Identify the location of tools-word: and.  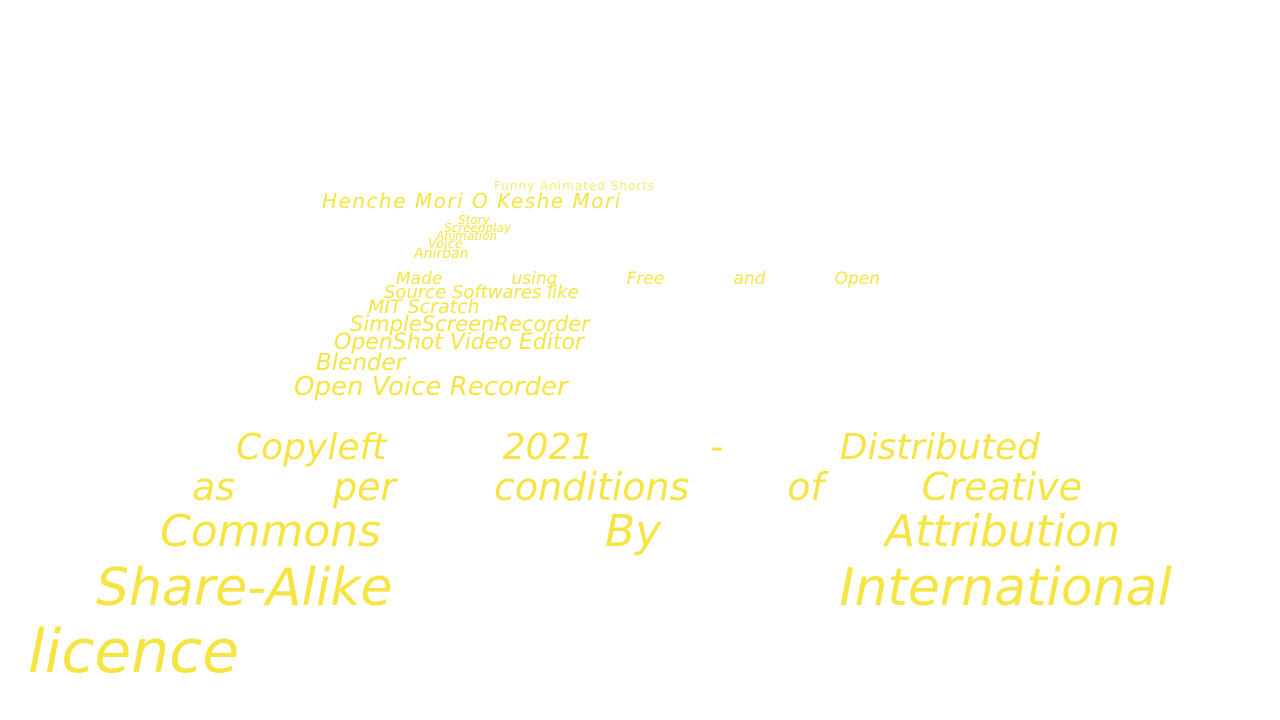
(749, 279).